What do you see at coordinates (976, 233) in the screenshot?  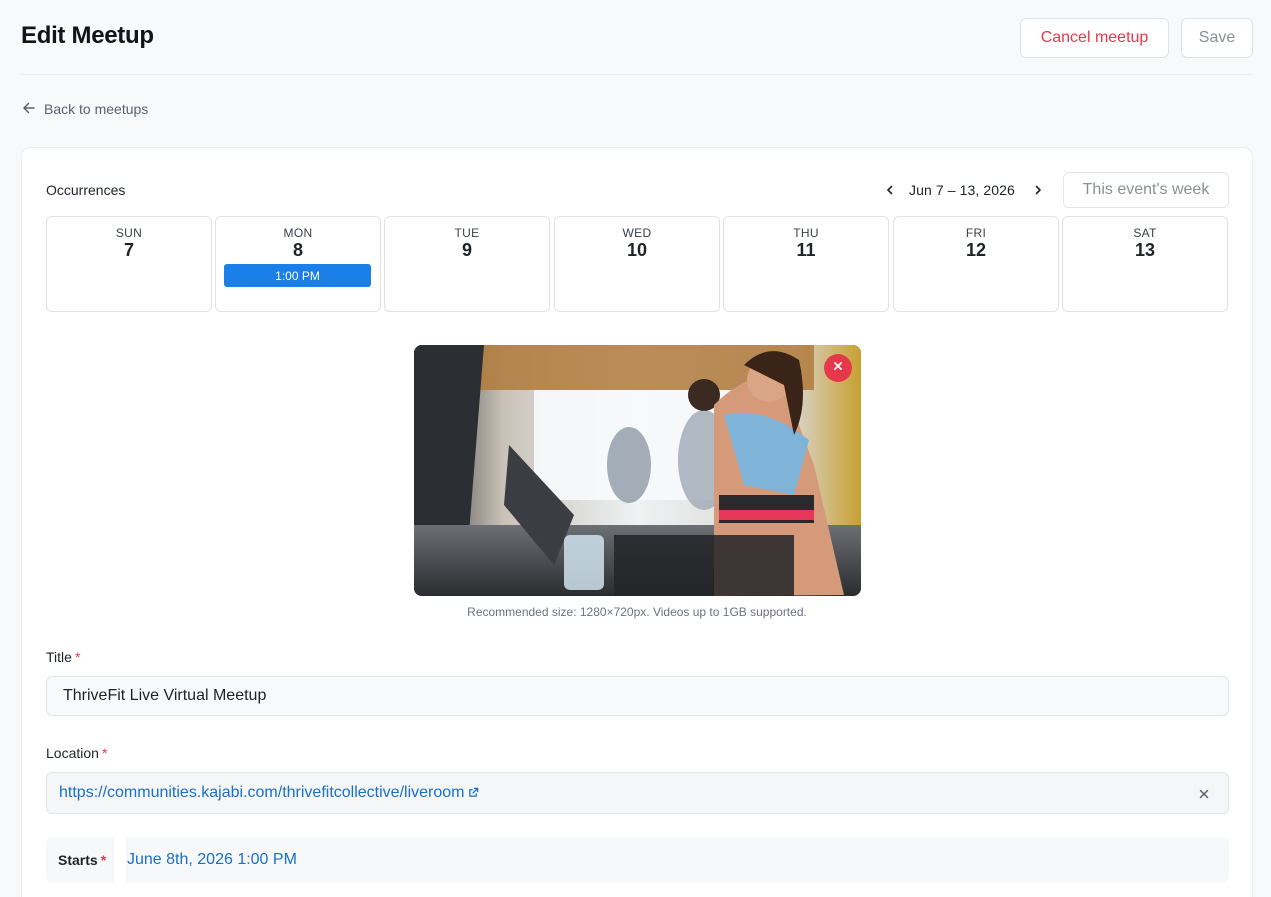 I see `day-name: FRI` at bounding box center [976, 233].